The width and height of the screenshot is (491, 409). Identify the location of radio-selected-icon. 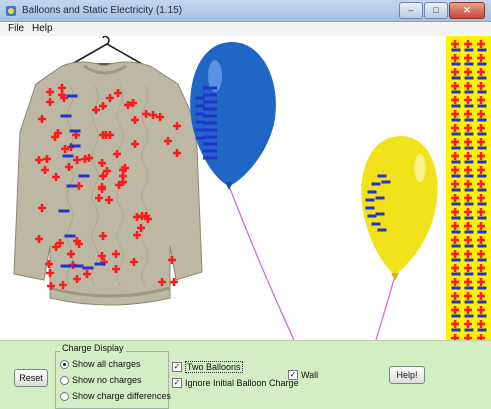
(64, 364).